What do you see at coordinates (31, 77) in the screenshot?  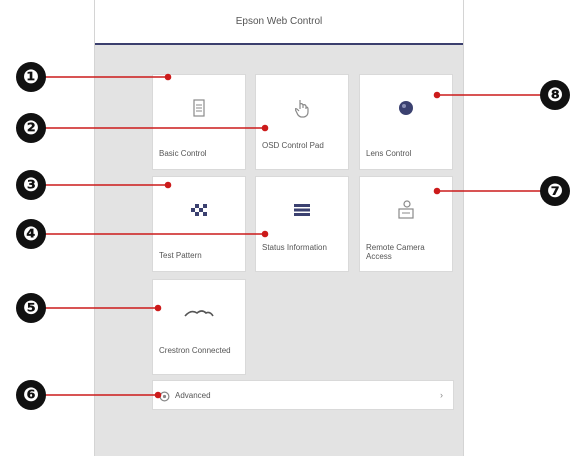 I see `callout-1: ❶` at bounding box center [31, 77].